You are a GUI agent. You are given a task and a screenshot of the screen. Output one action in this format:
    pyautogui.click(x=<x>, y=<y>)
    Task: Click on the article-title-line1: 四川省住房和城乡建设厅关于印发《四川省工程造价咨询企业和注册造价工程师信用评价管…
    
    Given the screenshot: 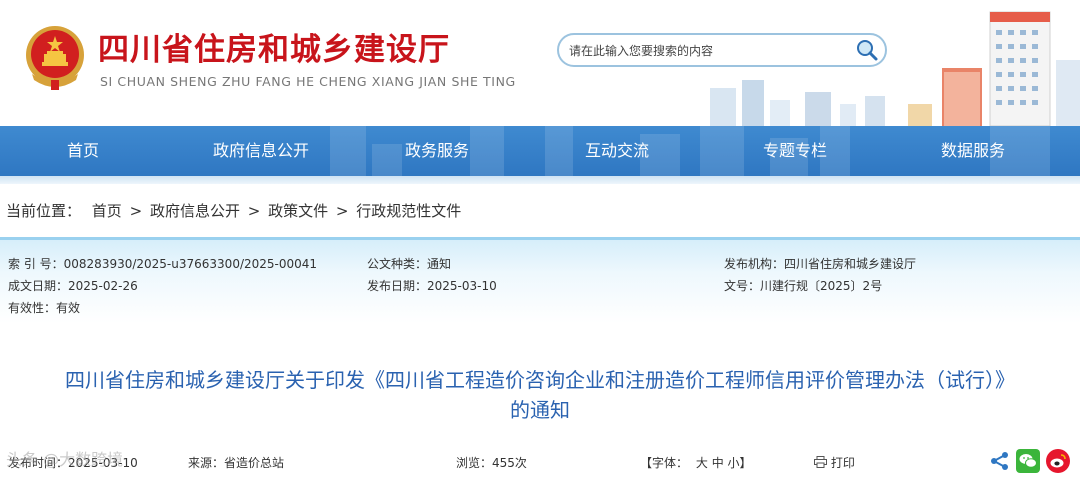 What is the action you would take?
    pyautogui.click(x=540, y=380)
    